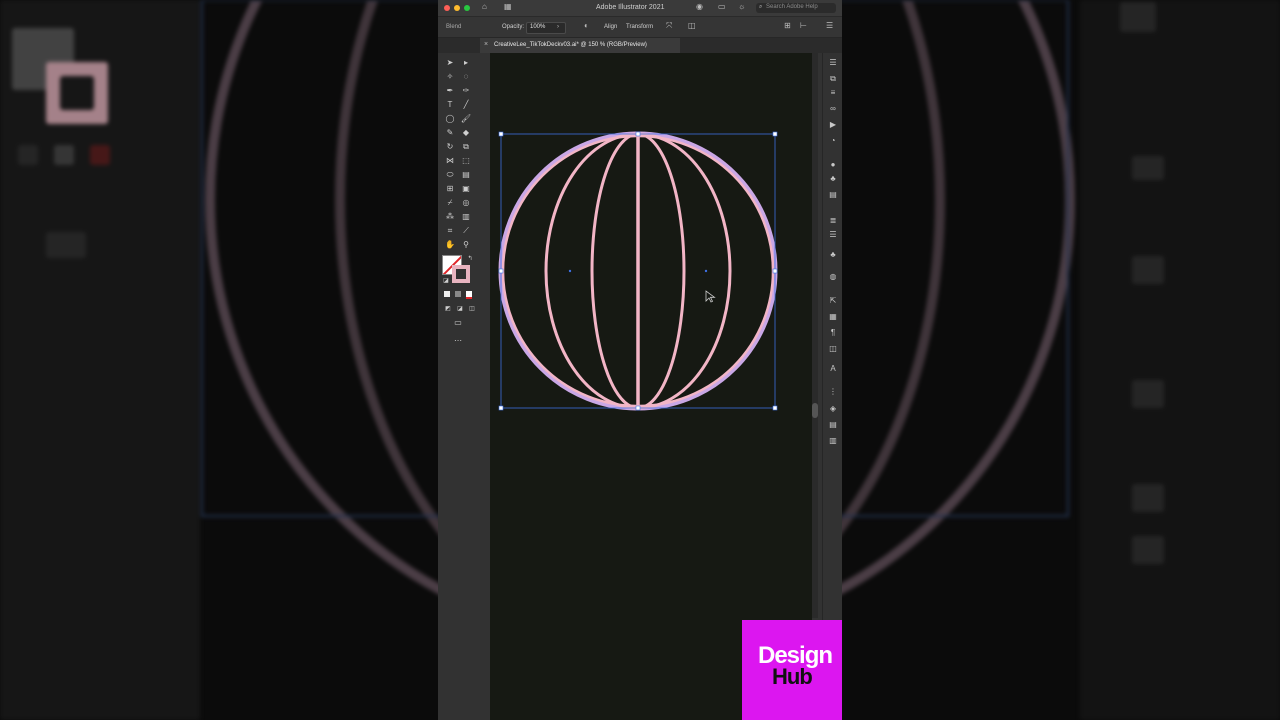 The image size is (1280, 720). Describe the element at coordinates (466, 245) in the screenshot. I see `zoom-tool-icon: ⚲` at that location.